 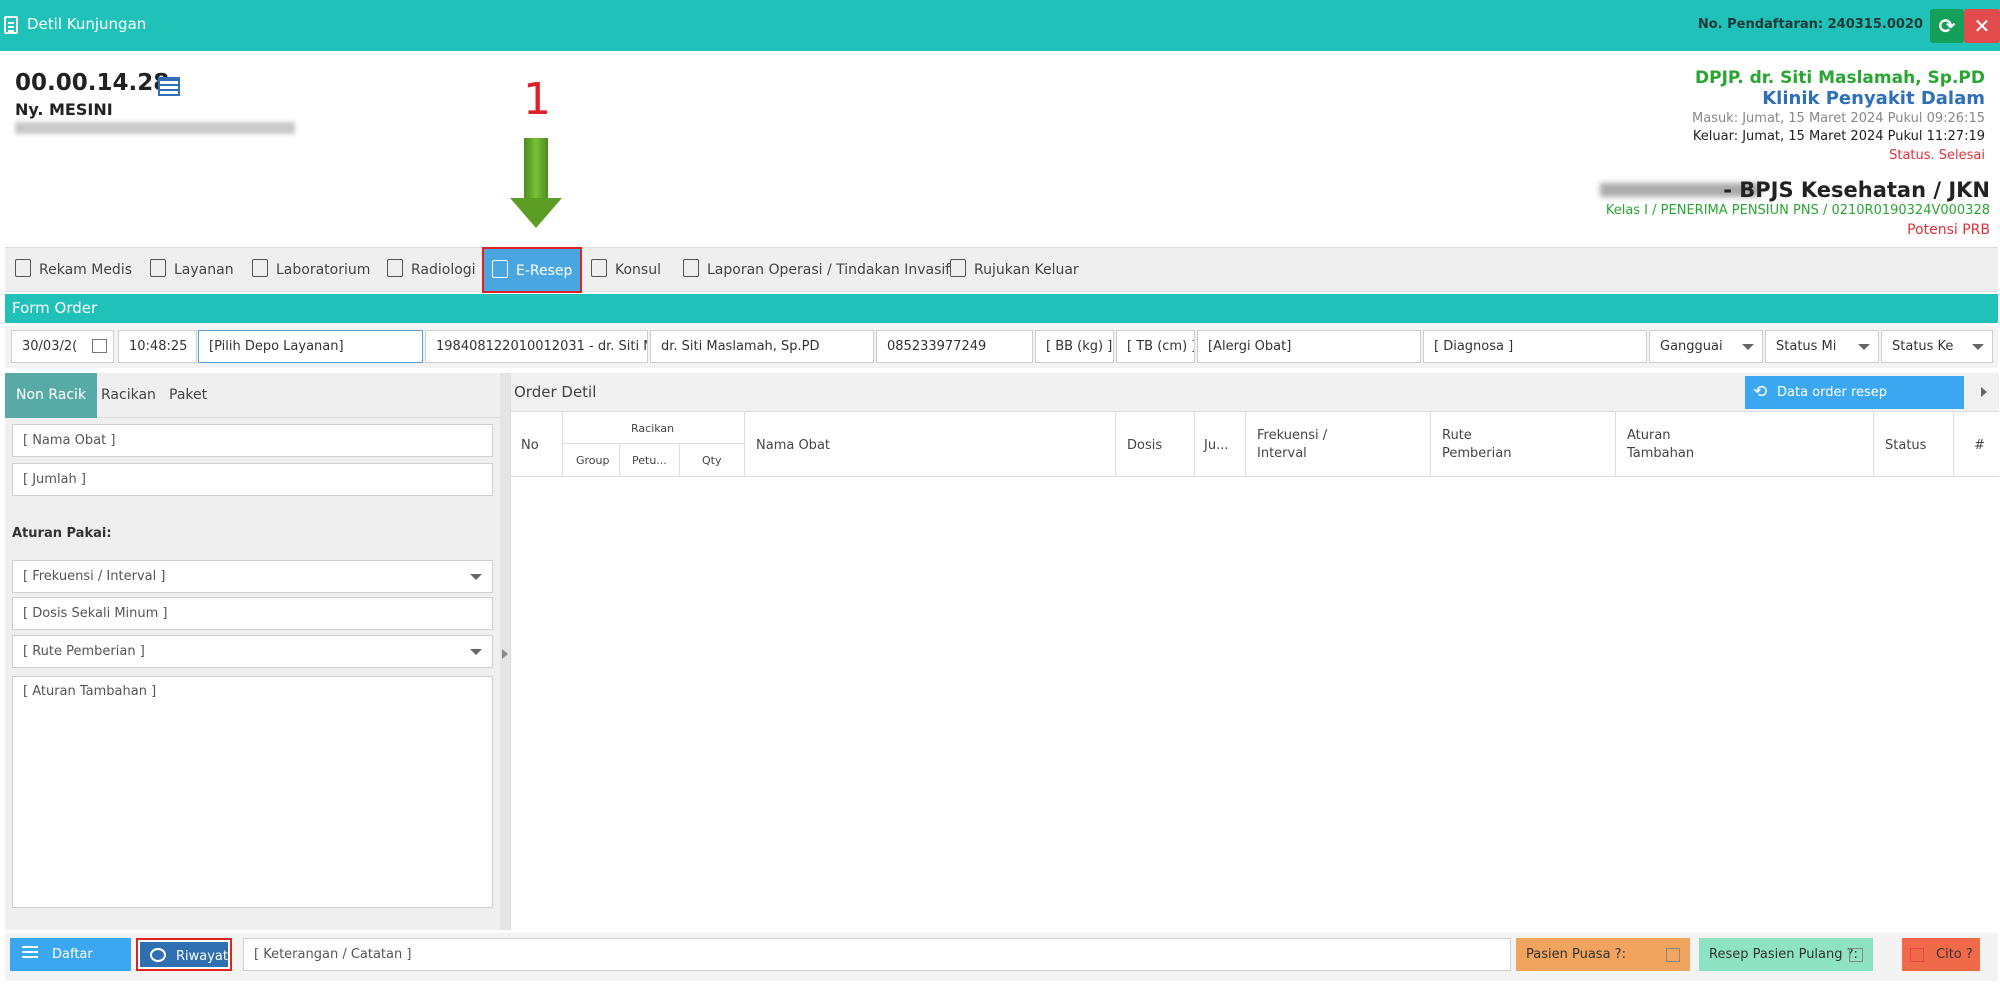 I want to click on weight-input: [ BB (kg) ], so click(x=1074, y=346).